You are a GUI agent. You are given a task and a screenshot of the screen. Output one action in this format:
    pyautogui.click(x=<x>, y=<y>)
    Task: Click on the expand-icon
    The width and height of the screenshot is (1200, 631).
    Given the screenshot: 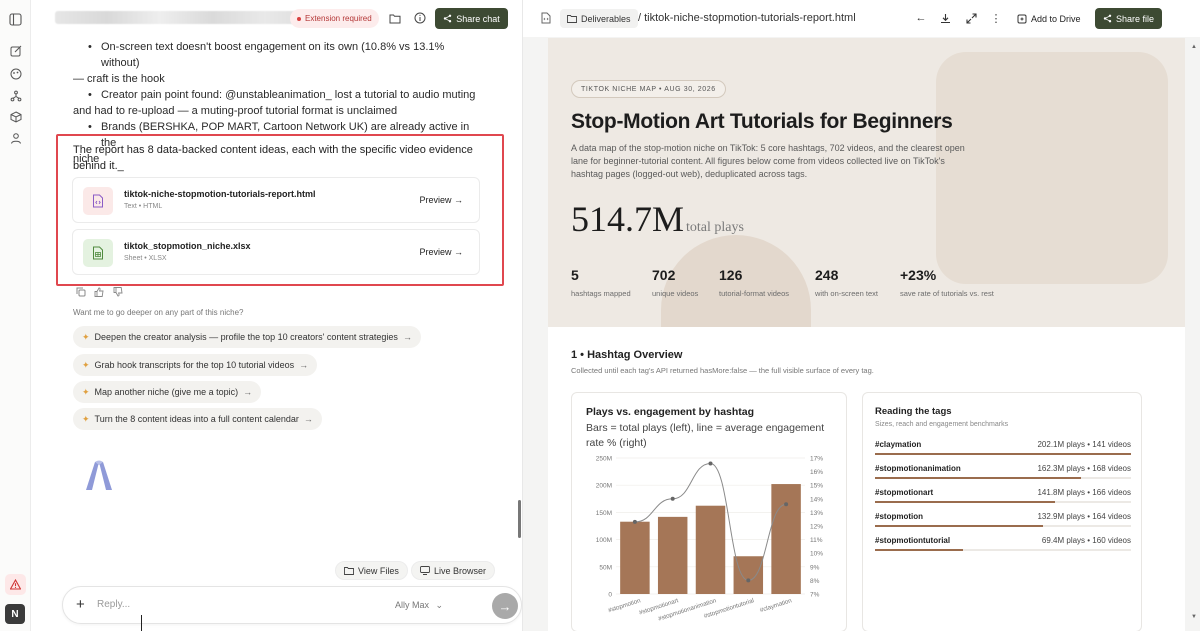 What is the action you would take?
    pyautogui.click(x=971, y=18)
    